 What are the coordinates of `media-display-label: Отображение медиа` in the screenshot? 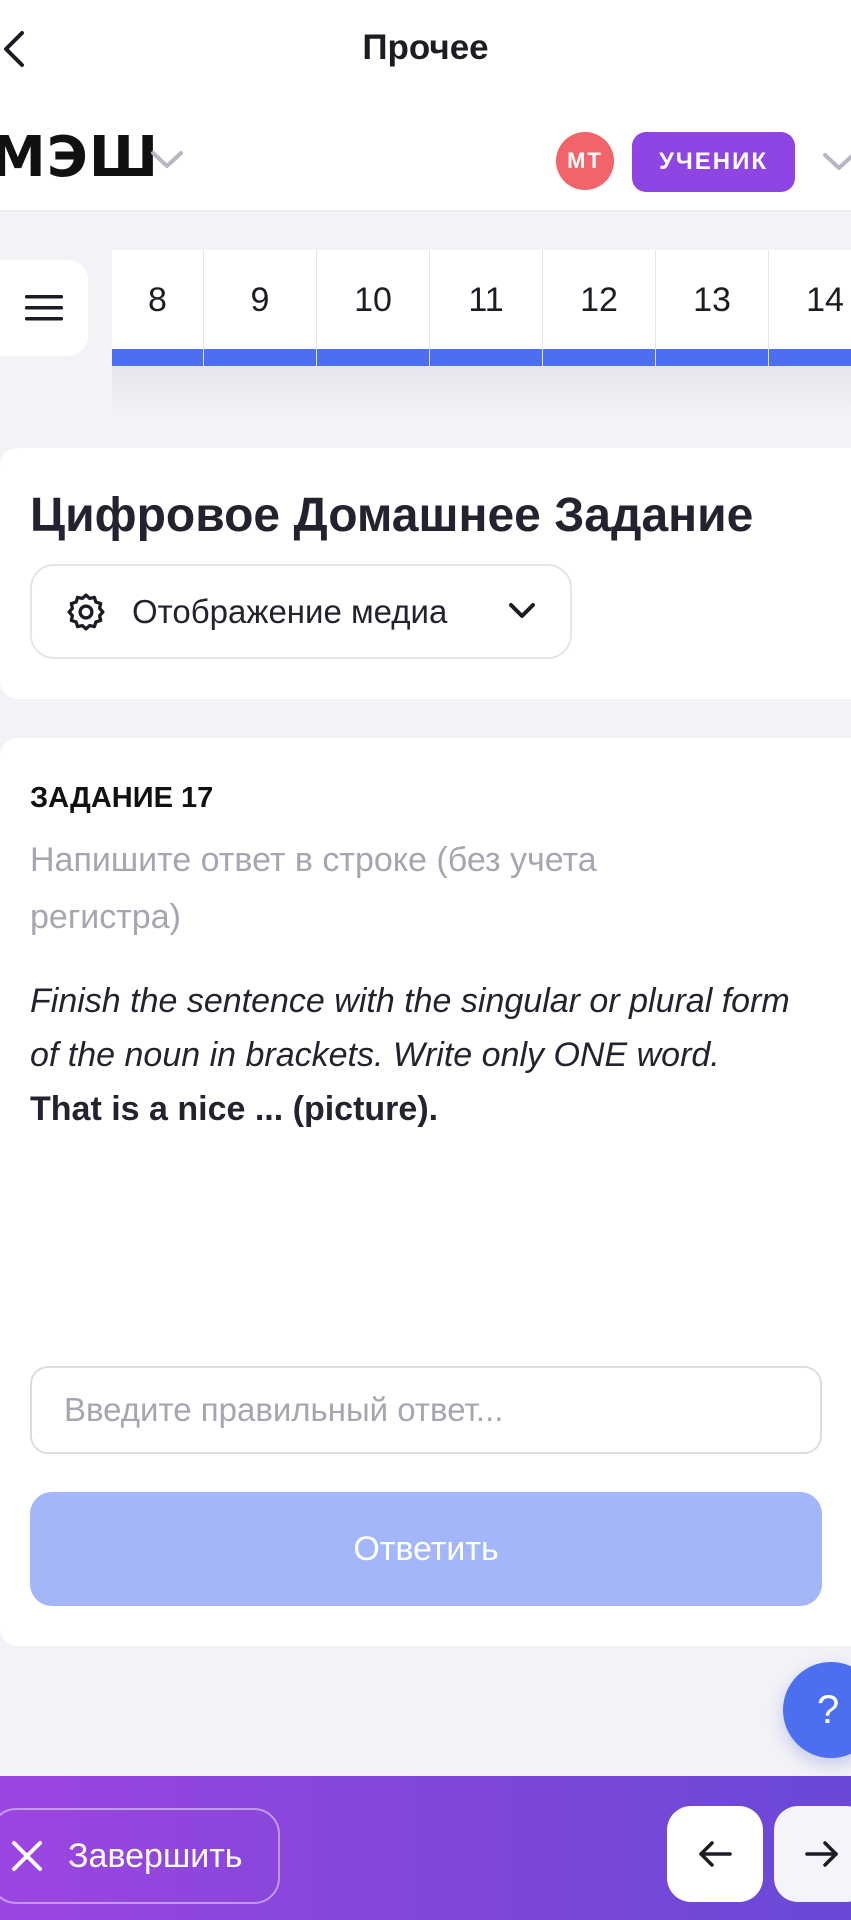 It's located at (290, 611).